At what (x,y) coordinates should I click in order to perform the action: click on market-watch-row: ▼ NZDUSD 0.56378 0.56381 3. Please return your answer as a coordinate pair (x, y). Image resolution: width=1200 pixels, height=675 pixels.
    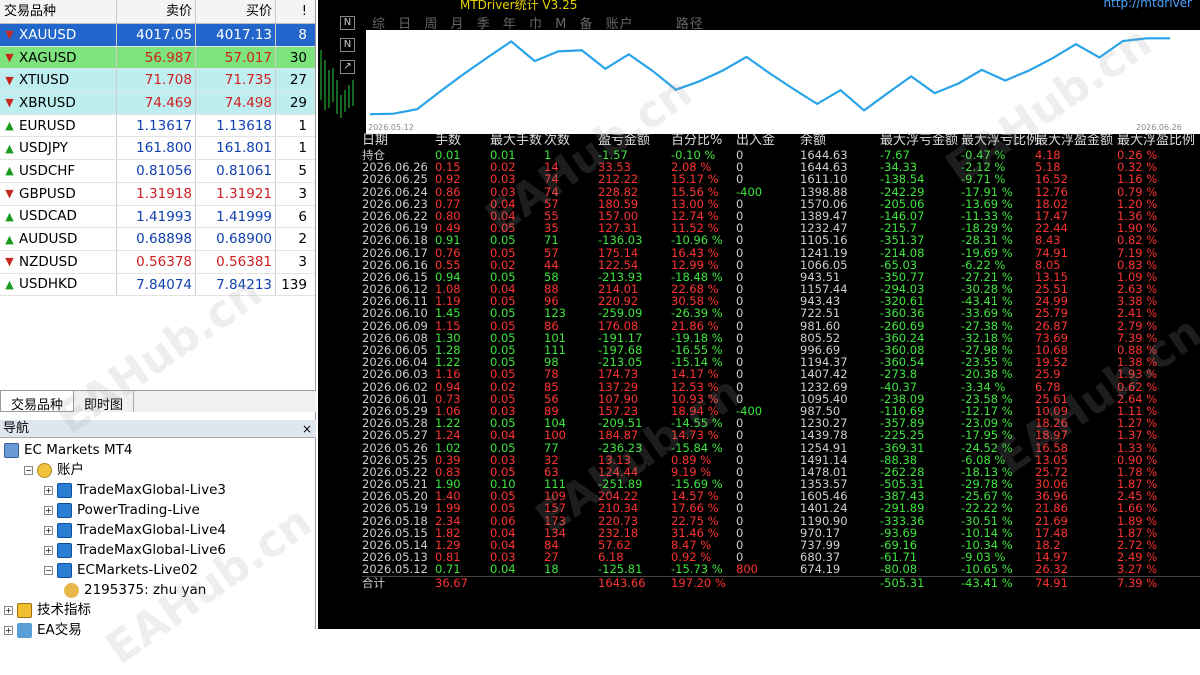
    Looking at the image, I should click on (157, 262).